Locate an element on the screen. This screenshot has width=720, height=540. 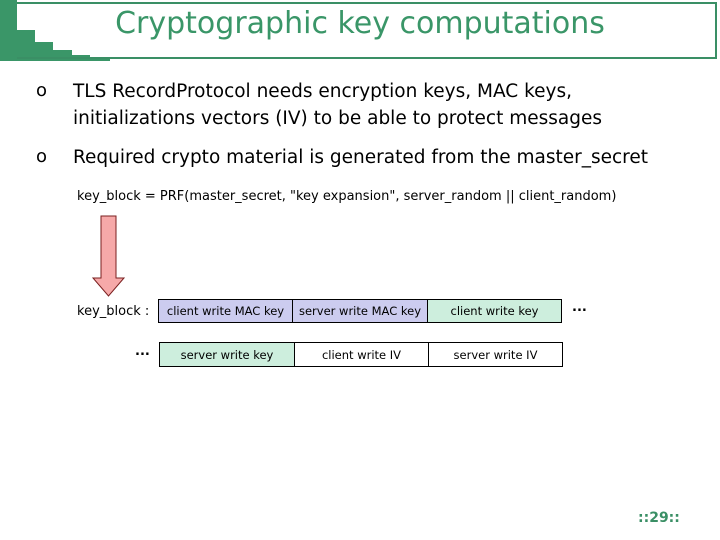
down-arrow-icon is located at coordinates (108, 256).